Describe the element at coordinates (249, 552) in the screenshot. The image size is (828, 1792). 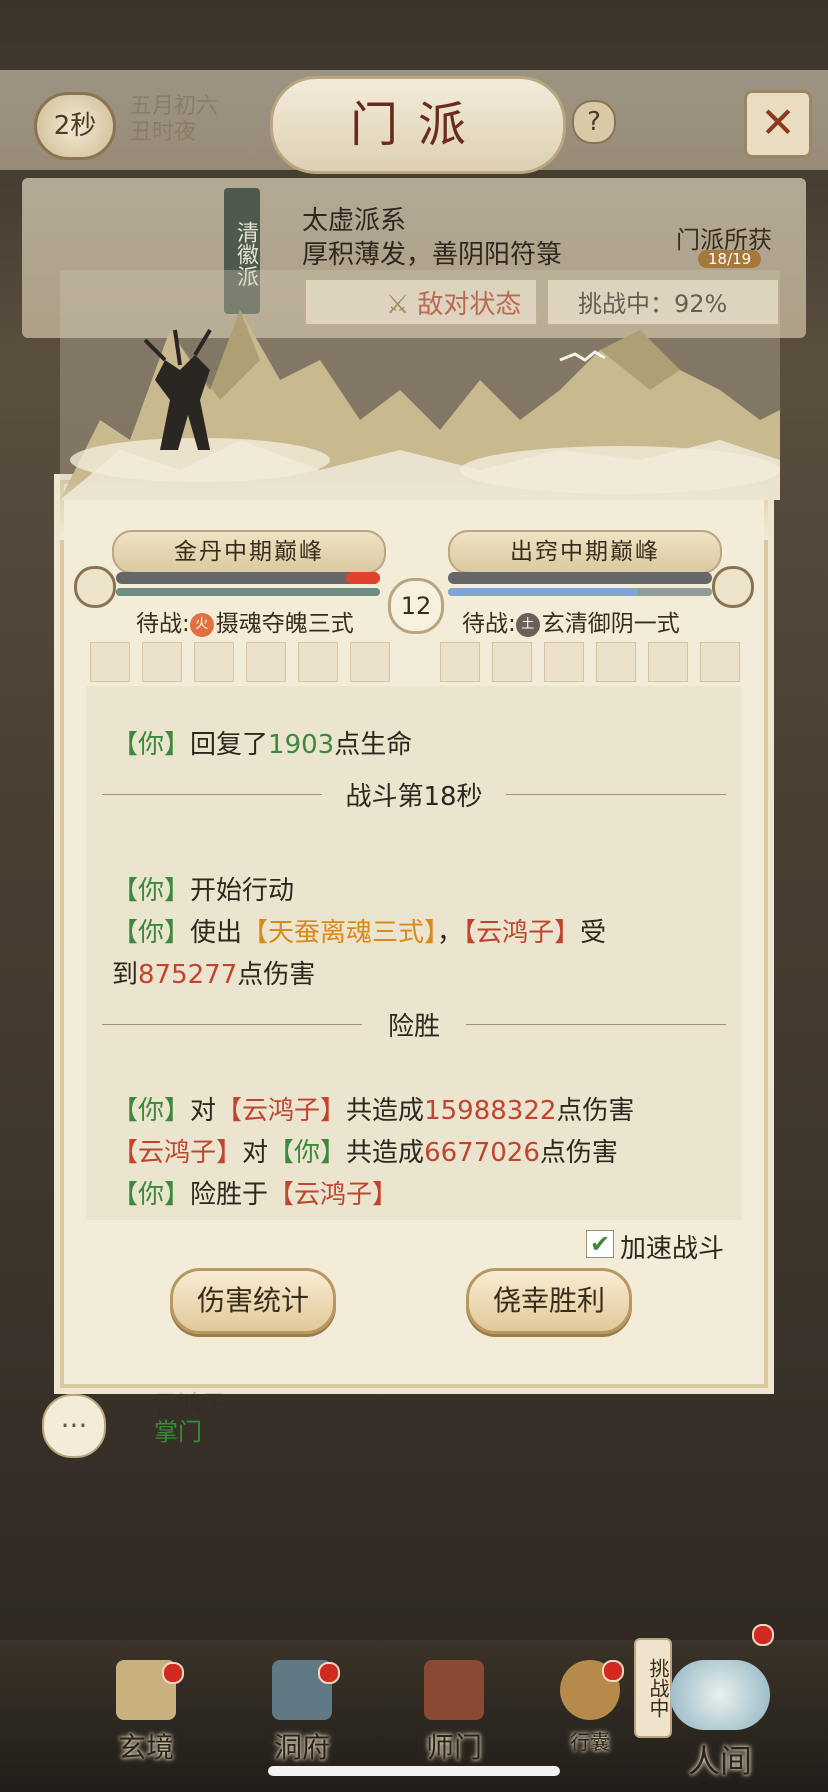
I see `player-realm: 金丹中期巅峰` at that location.